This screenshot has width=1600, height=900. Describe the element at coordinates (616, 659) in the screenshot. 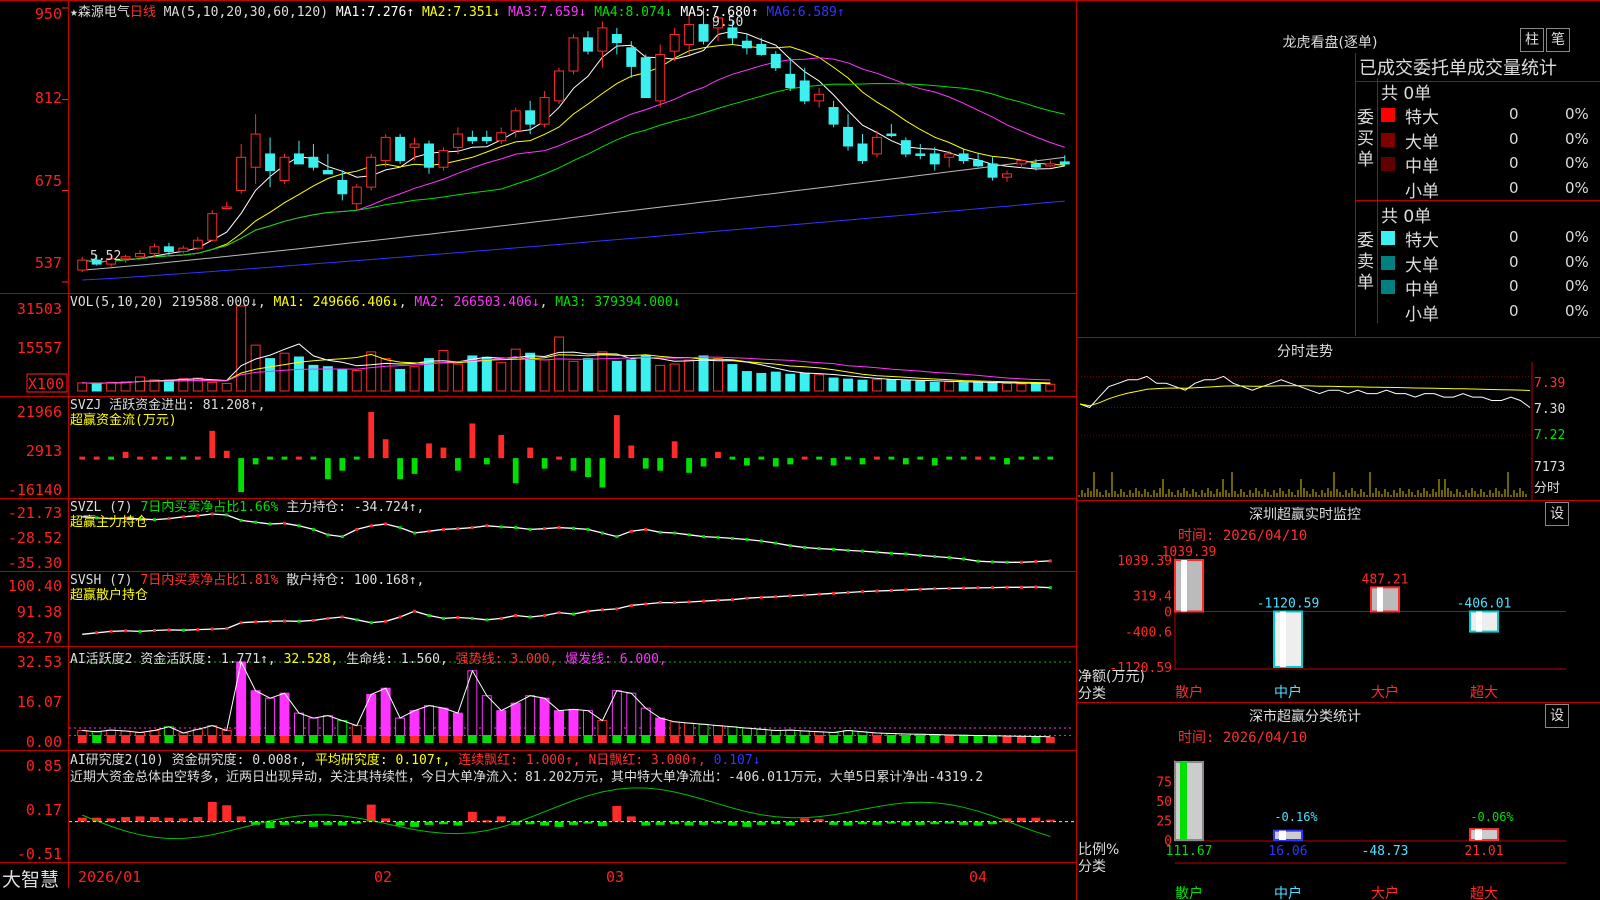

I see `ai1-v5: 爆发线: 6.000,` at that location.